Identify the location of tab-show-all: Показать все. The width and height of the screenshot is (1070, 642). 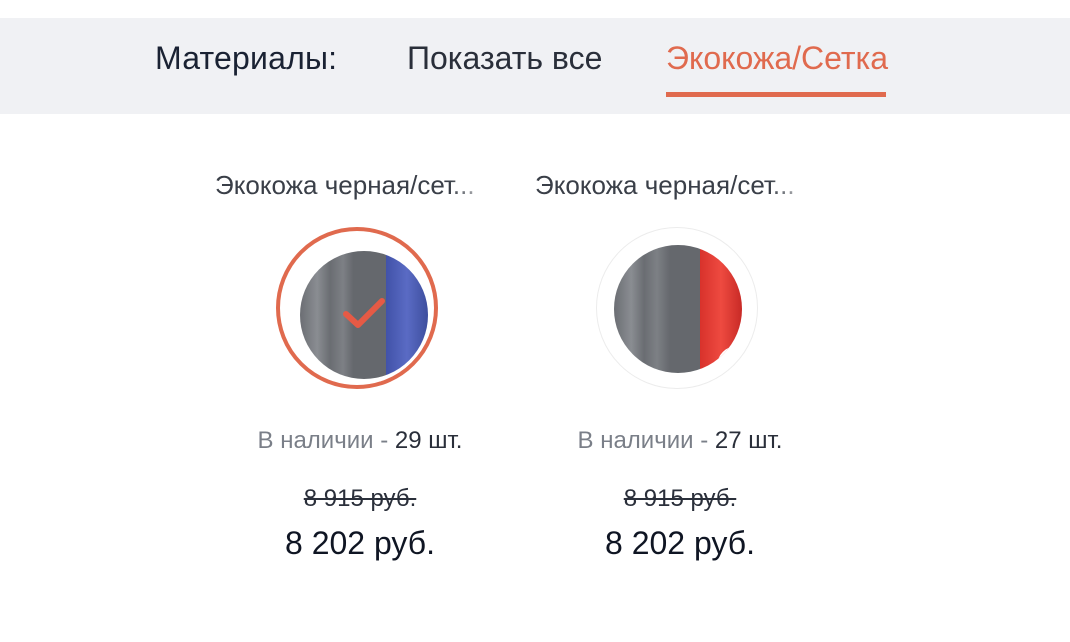
(504, 58).